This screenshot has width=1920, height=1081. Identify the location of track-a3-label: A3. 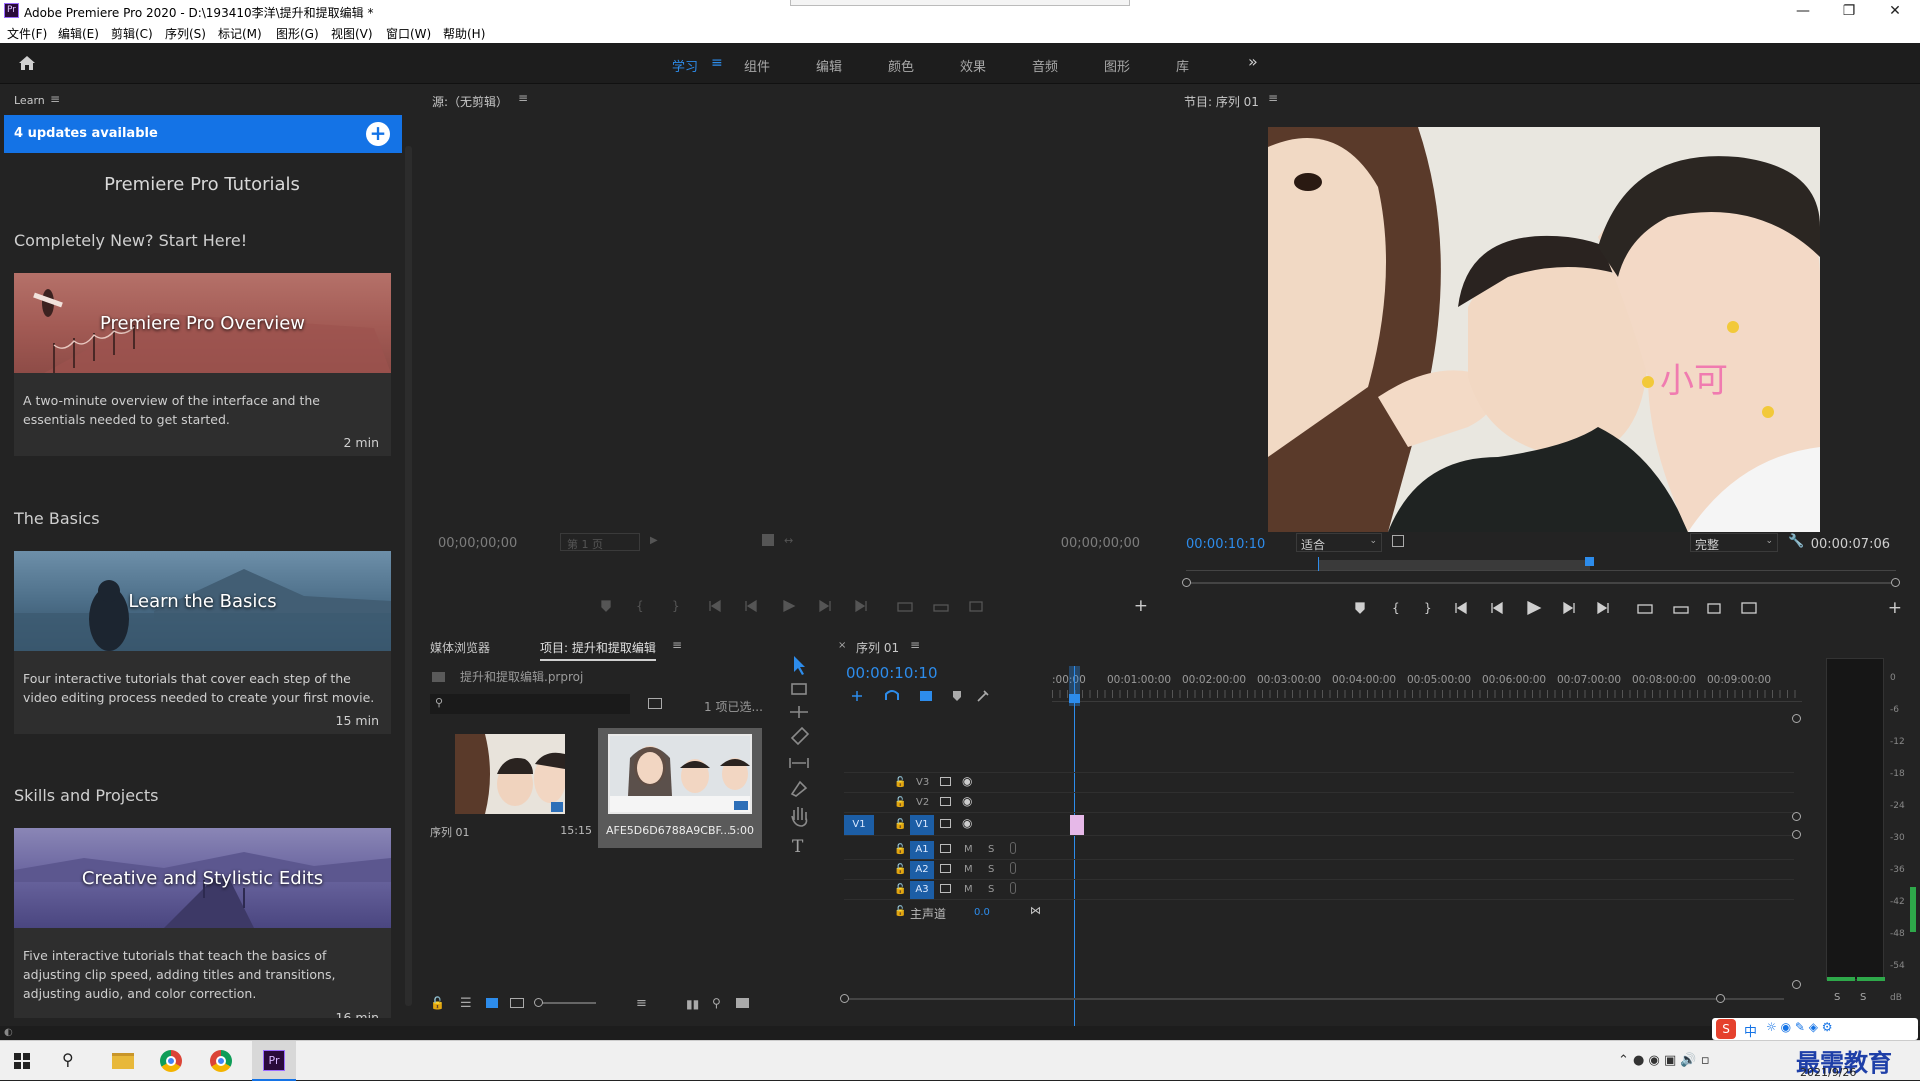
(922, 890).